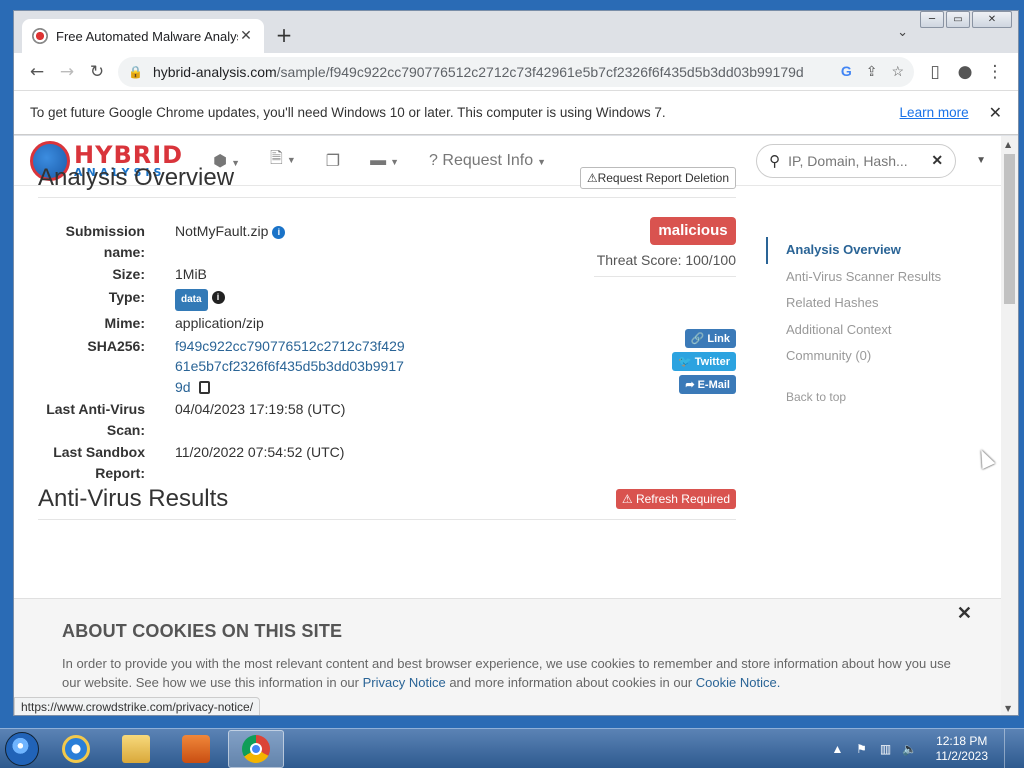  What do you see at coordinates (962, 755) in the screenshot?
I see `clock-date: 11/2/2023` at bounding box center [962, 755].